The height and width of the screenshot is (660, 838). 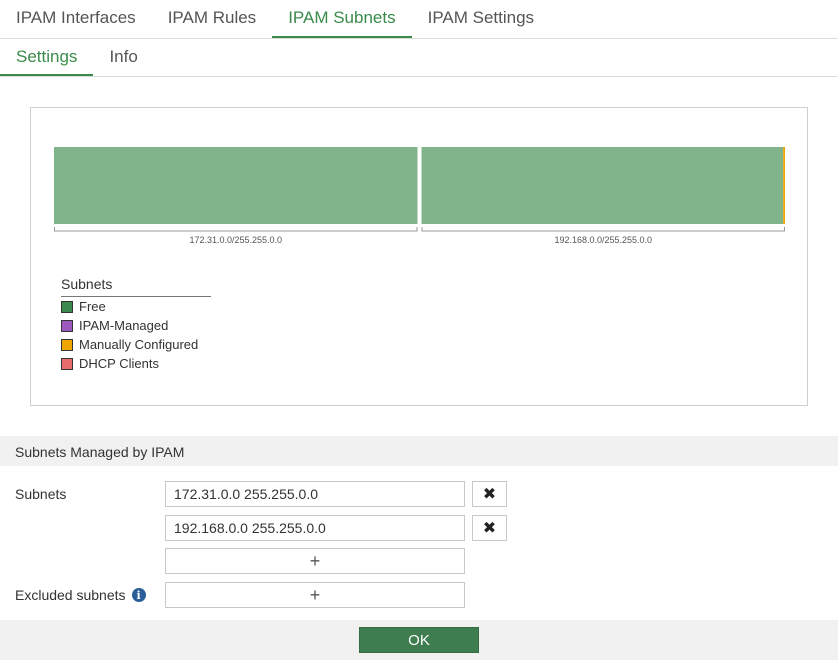 What do you see at coordinates (123, 57) in the screenshot?
I see `tab-info: Info` at bounding box center [123, 57].